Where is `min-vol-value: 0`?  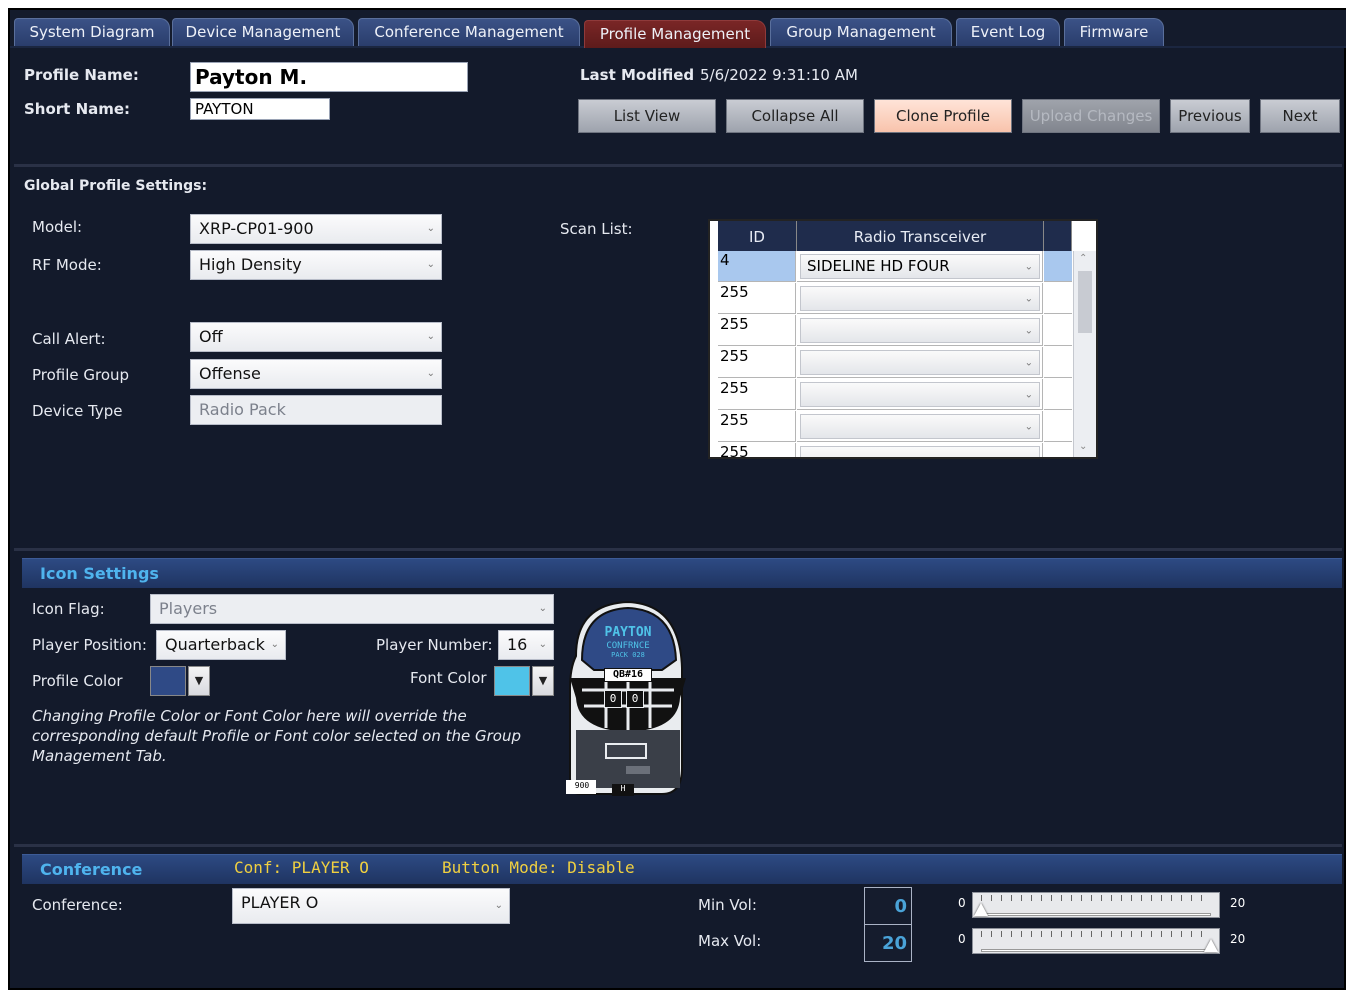
min-vol-value: 0 is located at coordinates (888, 906).